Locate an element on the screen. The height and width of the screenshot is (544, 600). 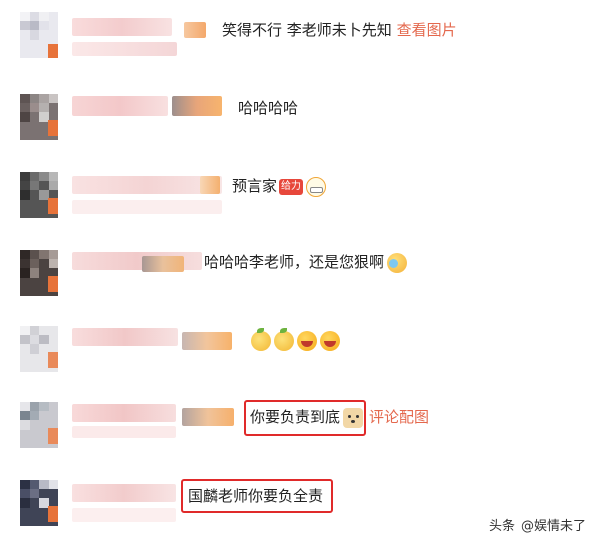
comment-text: 预言家 给力 is located at coordinates (279, 186).